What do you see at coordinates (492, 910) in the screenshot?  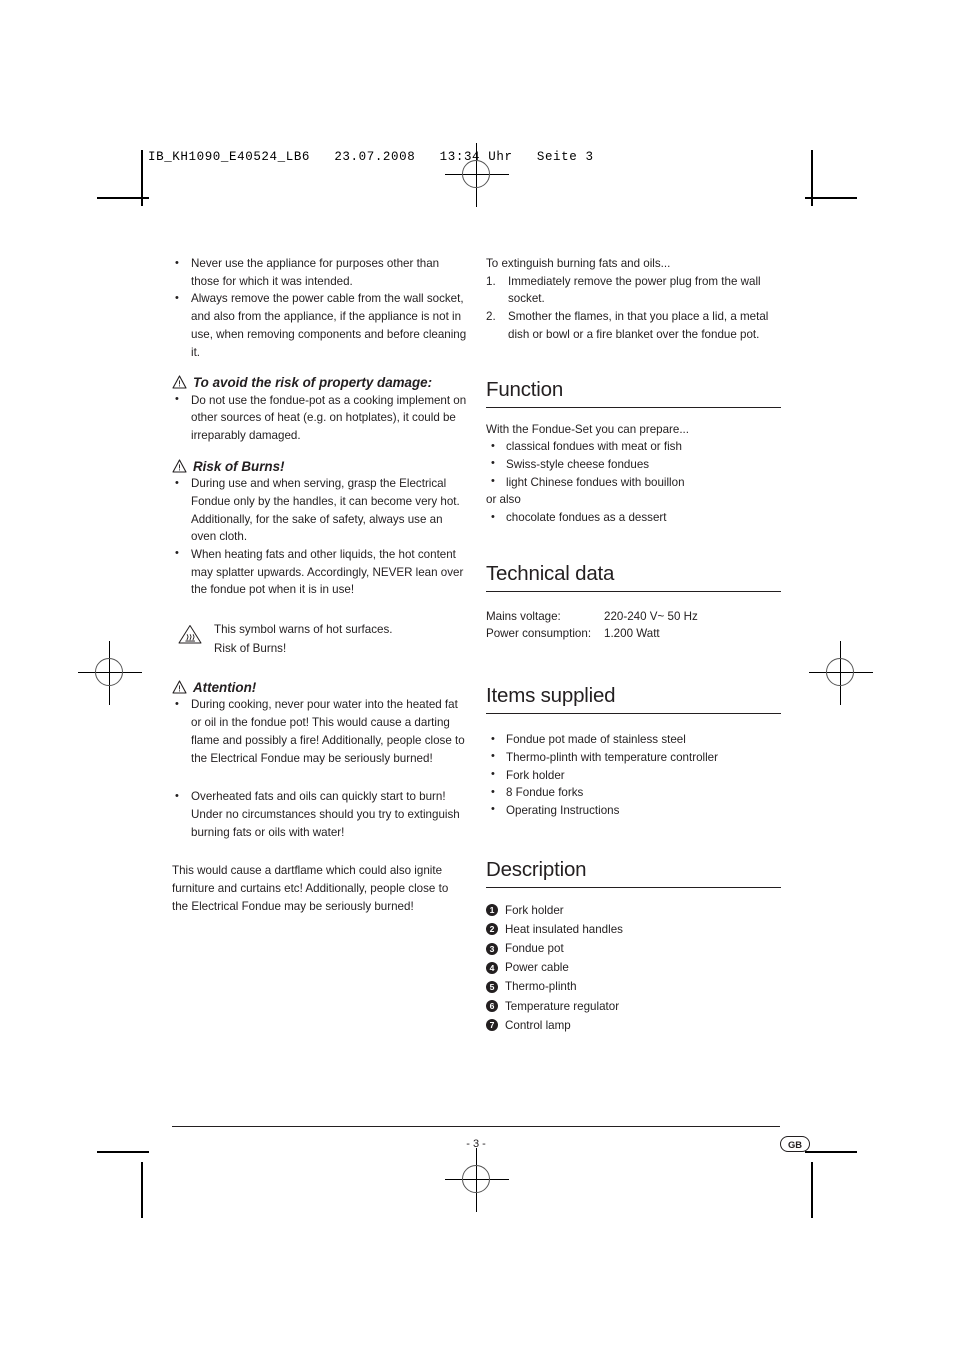 I see `part-number-badge: 1` at bounding box center [492, 910].